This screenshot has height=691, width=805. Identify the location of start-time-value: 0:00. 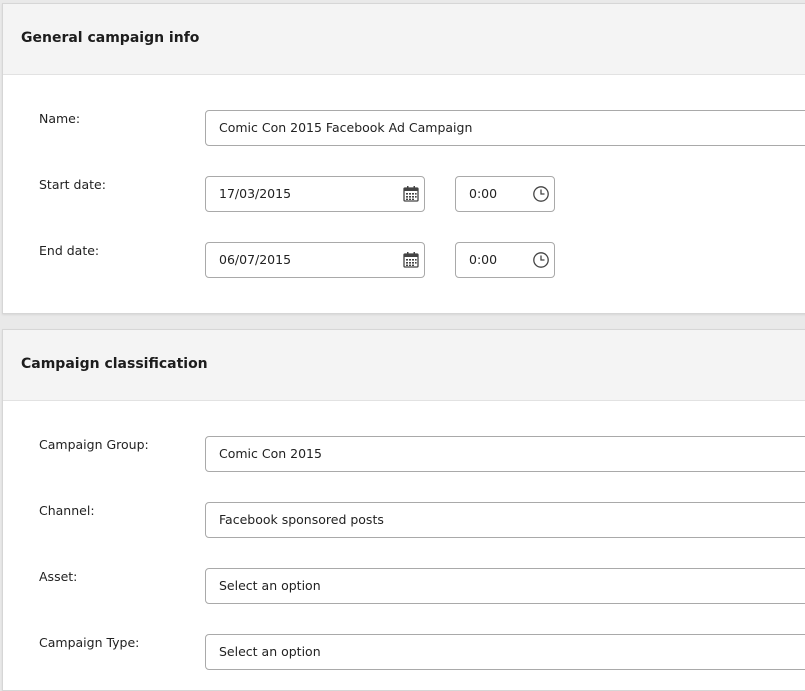
(483, 193).